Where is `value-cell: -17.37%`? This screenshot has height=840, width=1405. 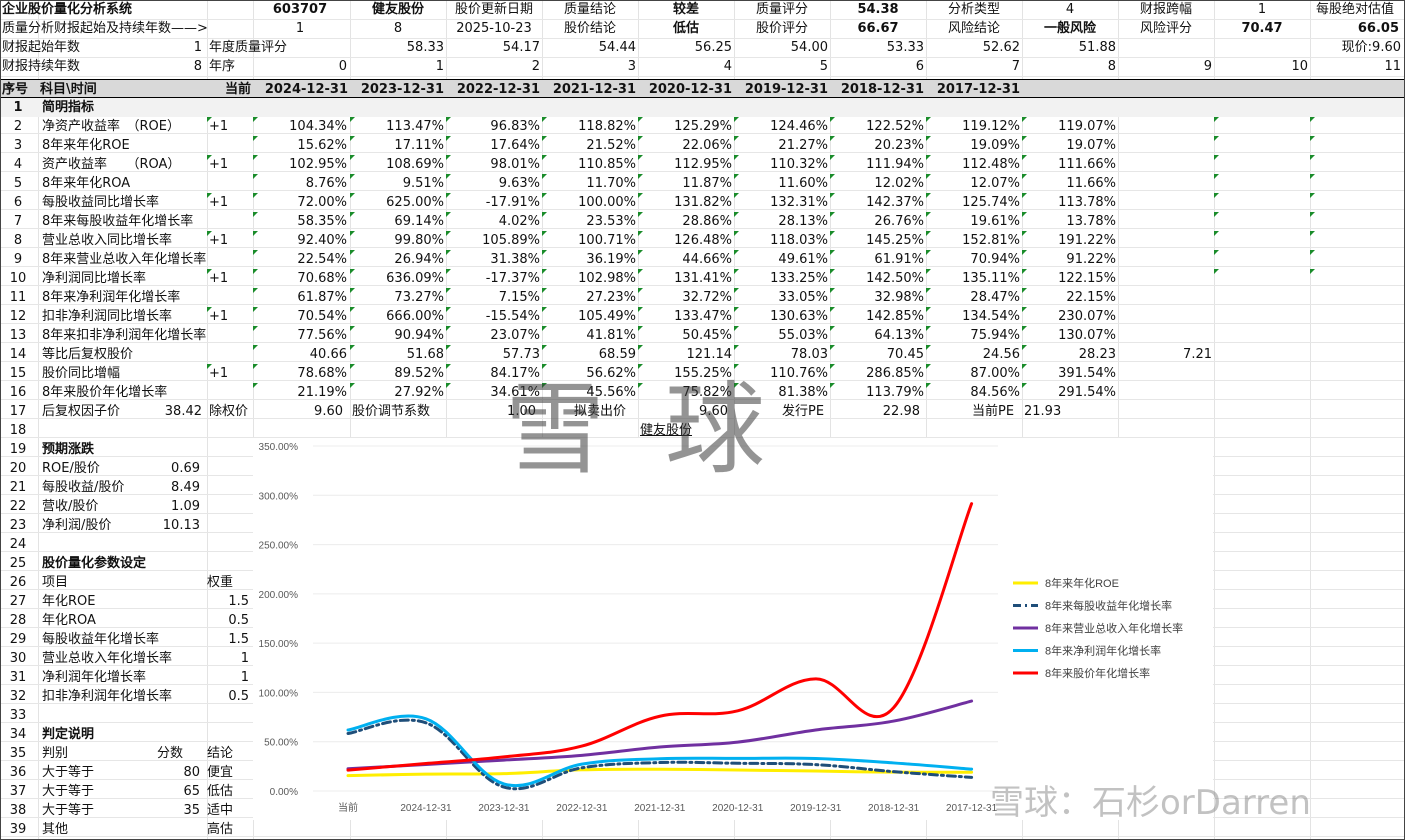 value-cell: -17.37% is located at coordinates (494, 278).